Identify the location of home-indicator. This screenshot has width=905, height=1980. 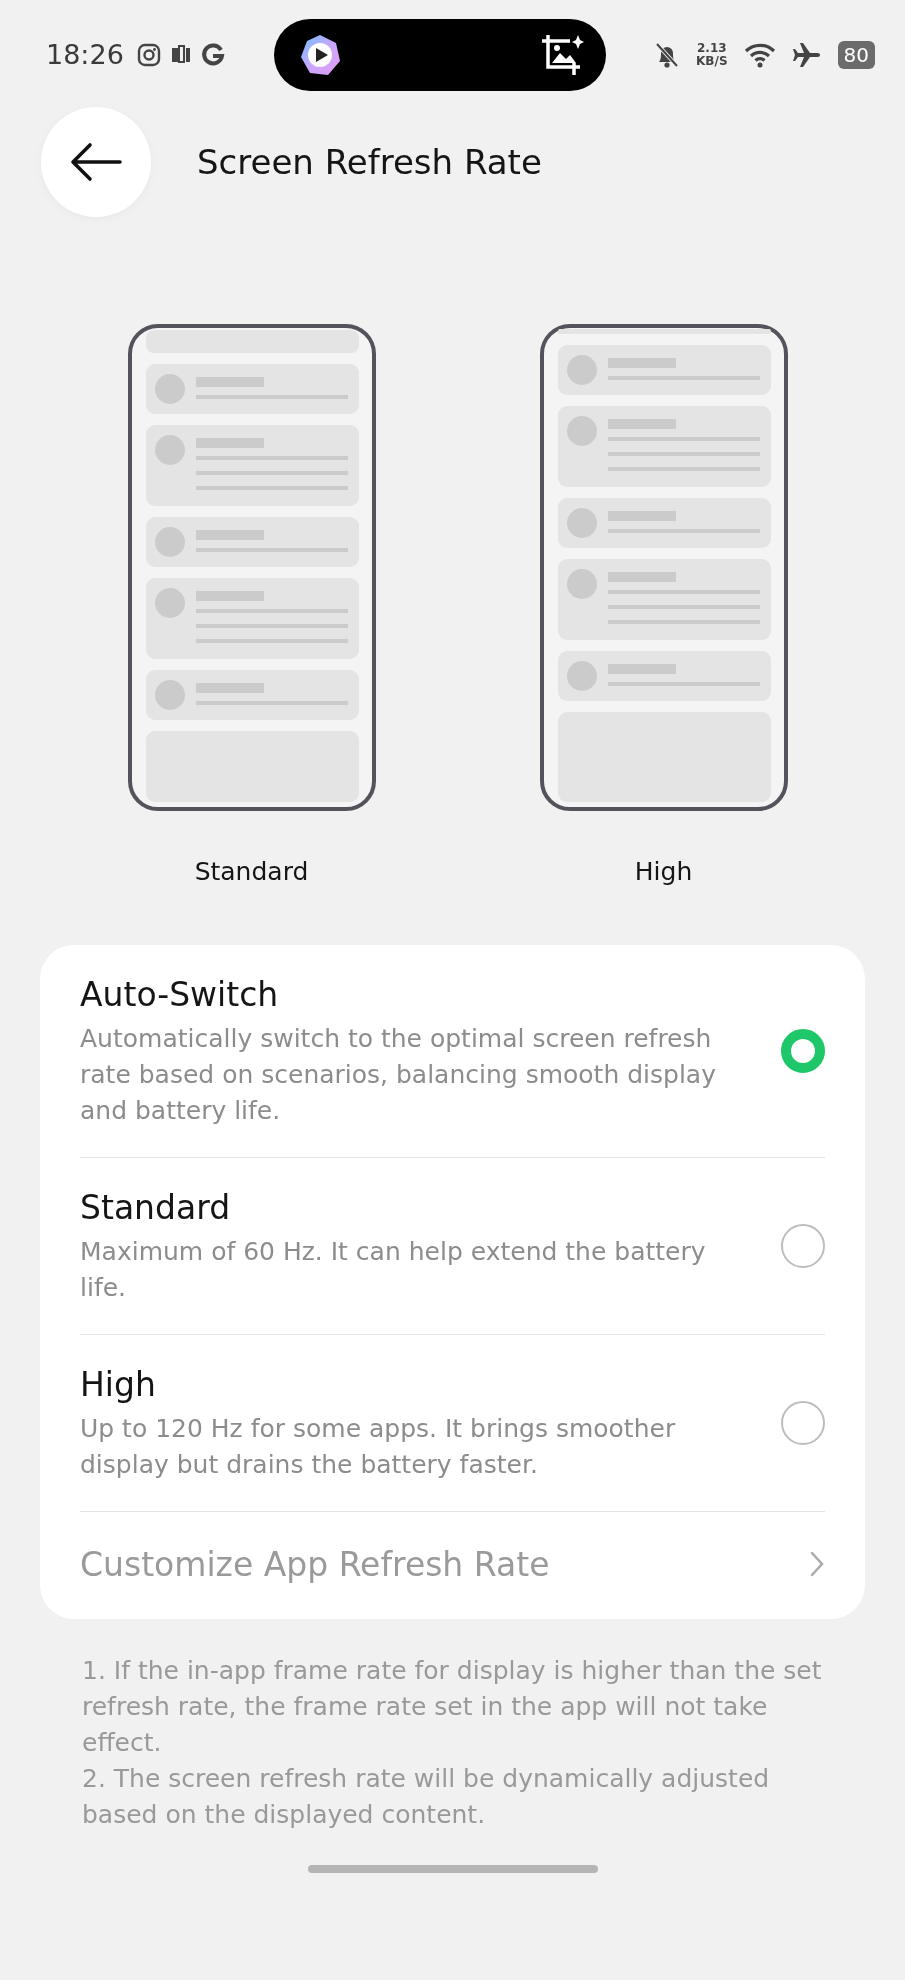
(452, 1869).